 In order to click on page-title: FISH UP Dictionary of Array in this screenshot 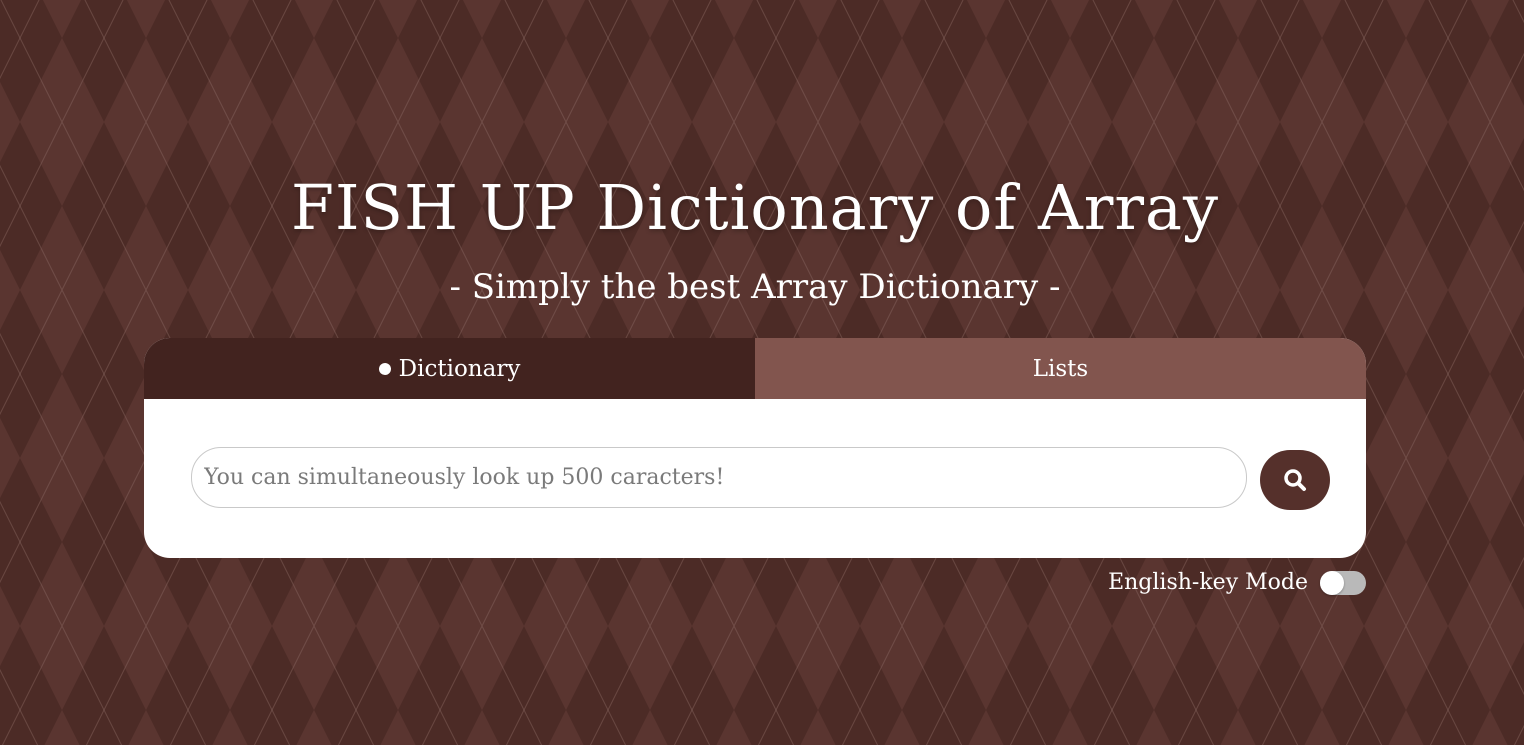, I will do `click(755, 207)`.